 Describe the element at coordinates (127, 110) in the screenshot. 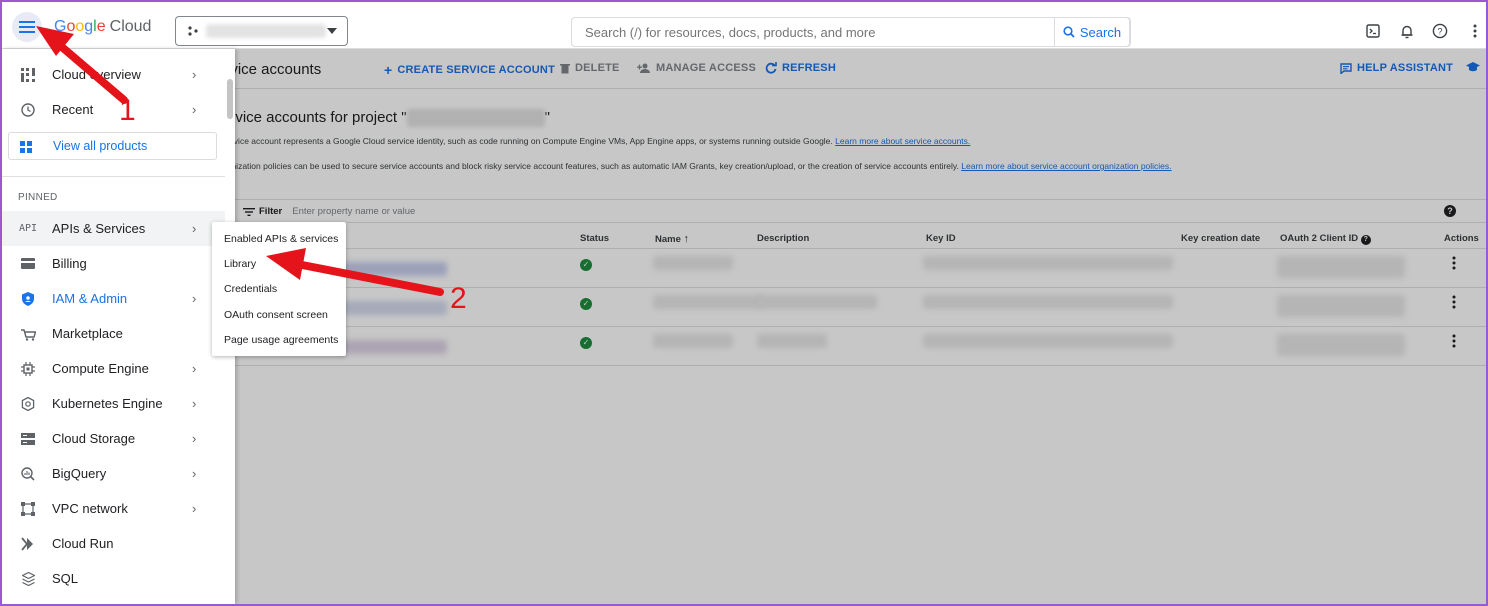

I see `annotation-step-1: 1` at that location.